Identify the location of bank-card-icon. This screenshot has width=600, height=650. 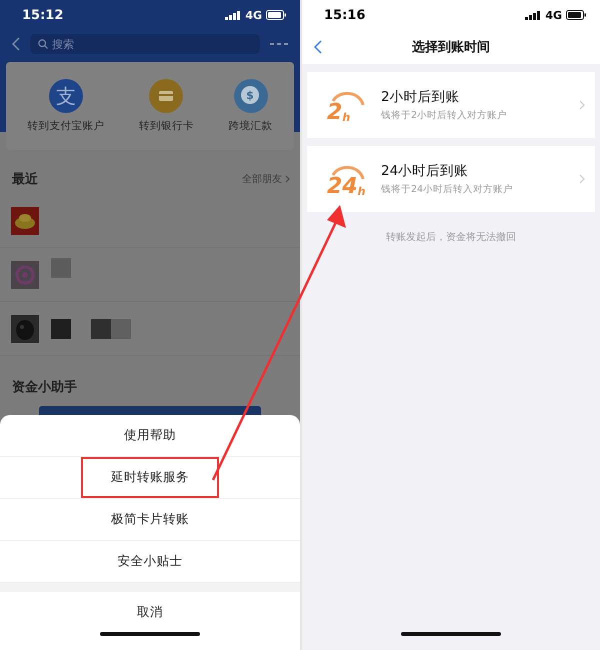
(166, 96).